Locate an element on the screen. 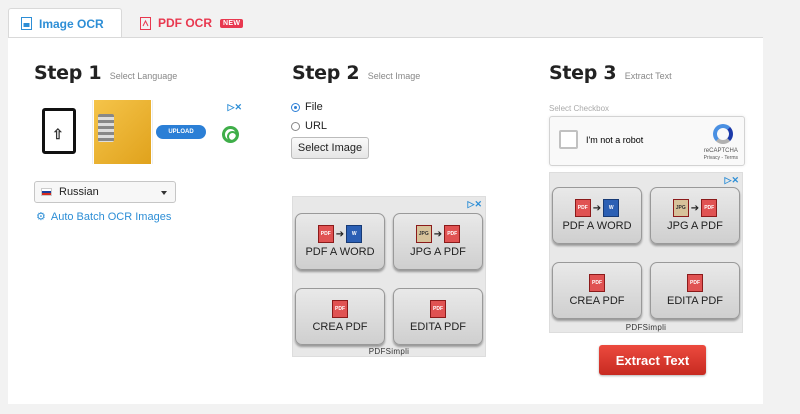 The width and height of the screenshot is (800, 414). recaptcha-links: Privacy - Terms is located at coordinates (721, 158).